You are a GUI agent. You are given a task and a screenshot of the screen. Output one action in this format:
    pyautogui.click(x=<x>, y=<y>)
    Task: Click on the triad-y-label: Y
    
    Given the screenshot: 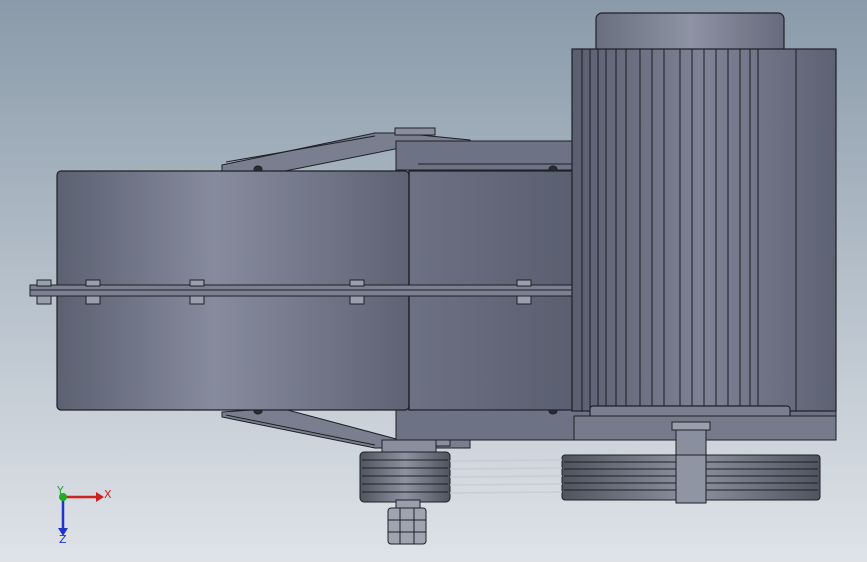 What is the action you would take?
    pyautogui.click(x=60, y=490)
    